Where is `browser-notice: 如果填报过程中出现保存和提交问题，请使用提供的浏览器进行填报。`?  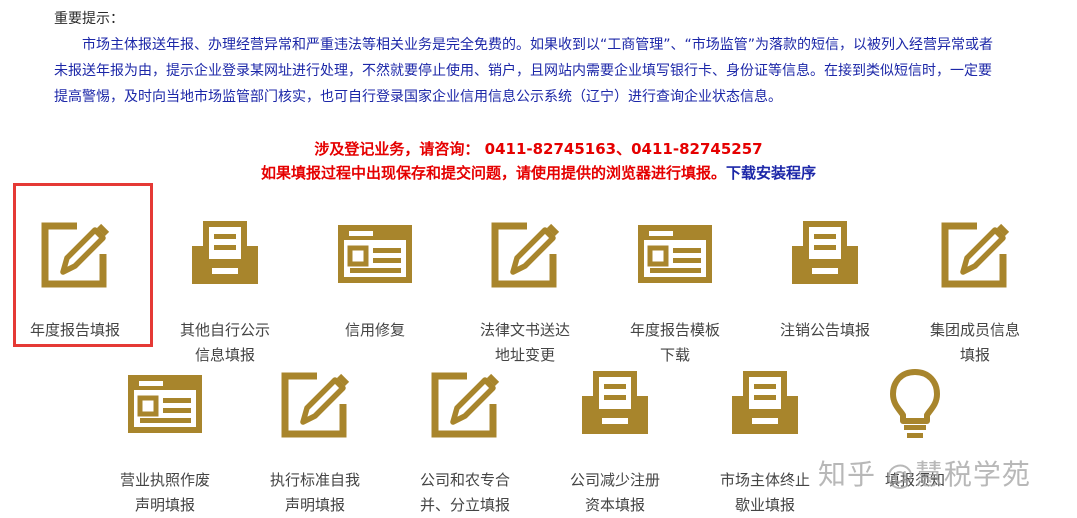
browser-notice: 如果填报过程中出现保存和提交问题，请使用提供的浏览器进行填报。 is located at coordinates (493, 173).